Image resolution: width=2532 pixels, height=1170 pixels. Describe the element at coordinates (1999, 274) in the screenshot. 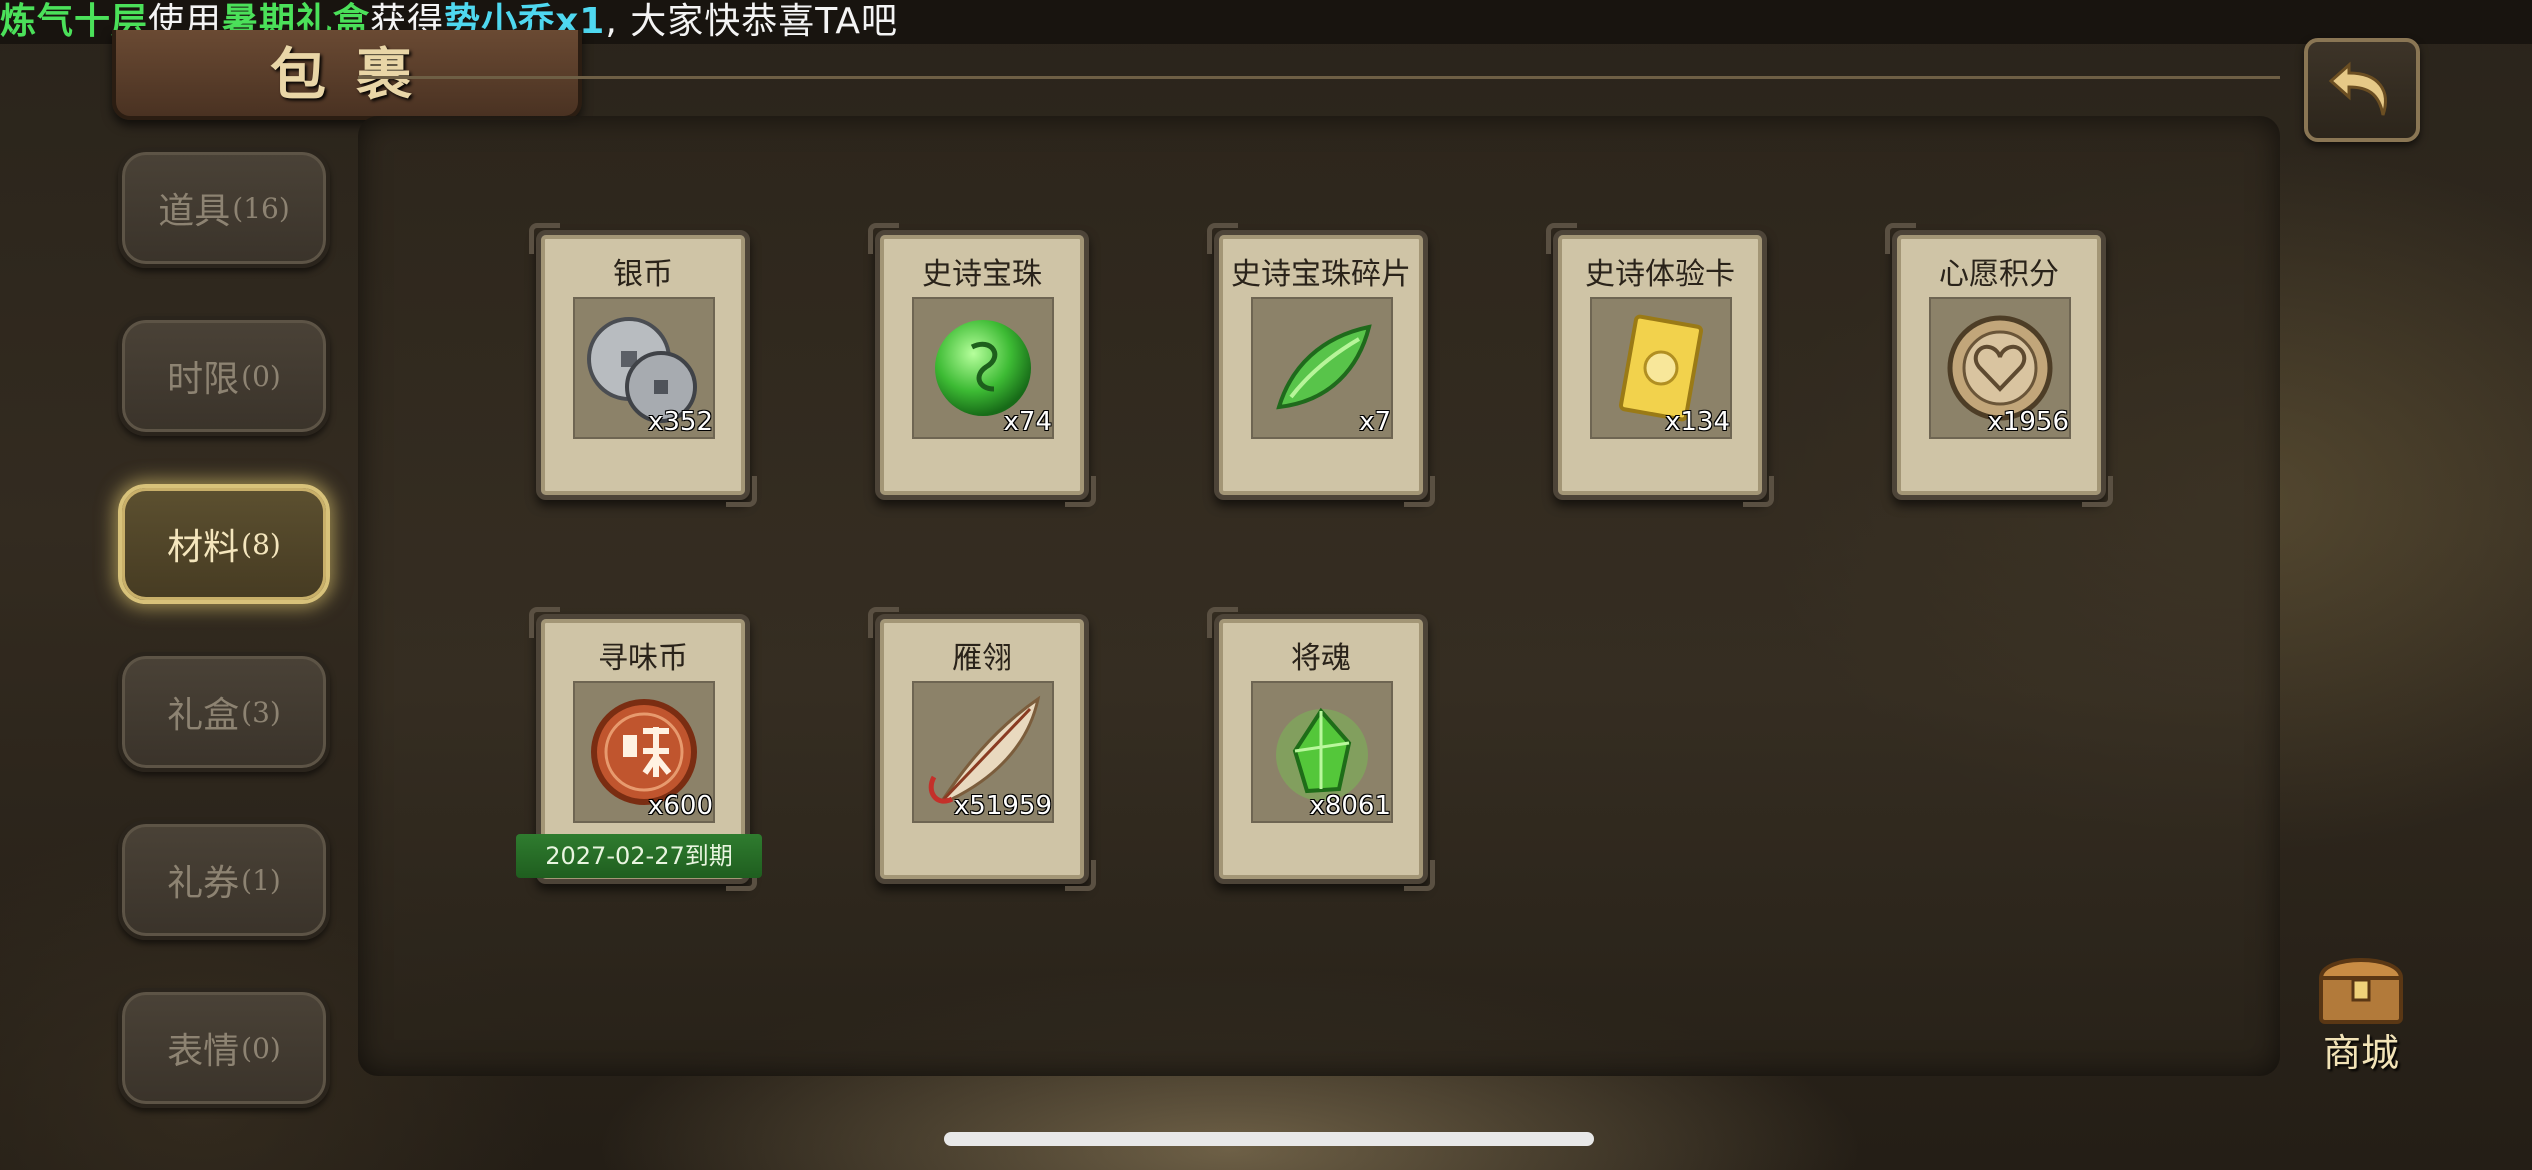

I see `item-name: 心愿积分` at that location.